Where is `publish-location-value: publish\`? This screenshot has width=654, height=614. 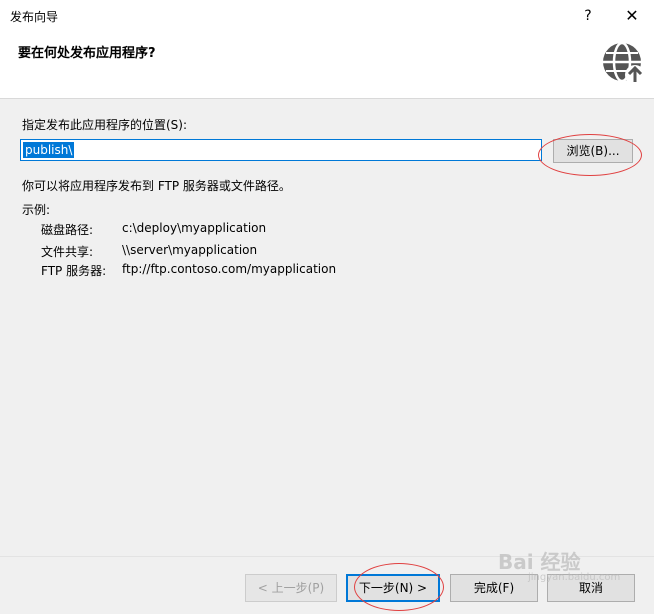 publish-location-value: publish\ is located at coordinates (49, 150).